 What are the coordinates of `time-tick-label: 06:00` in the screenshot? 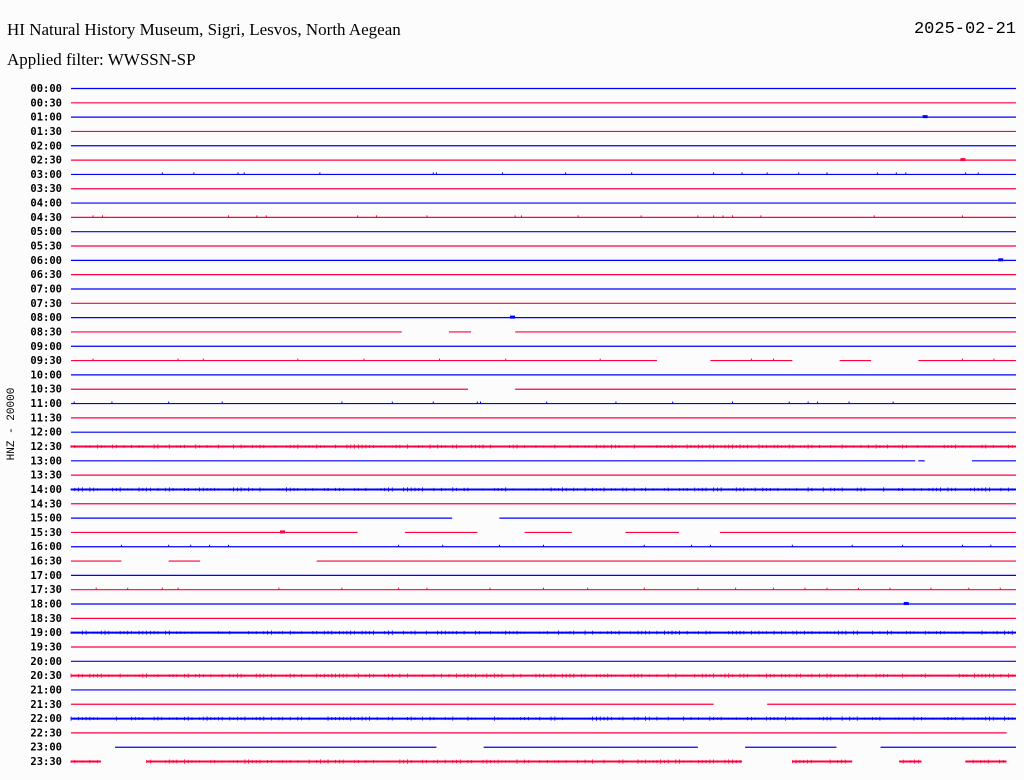 It's located at (46, 261).